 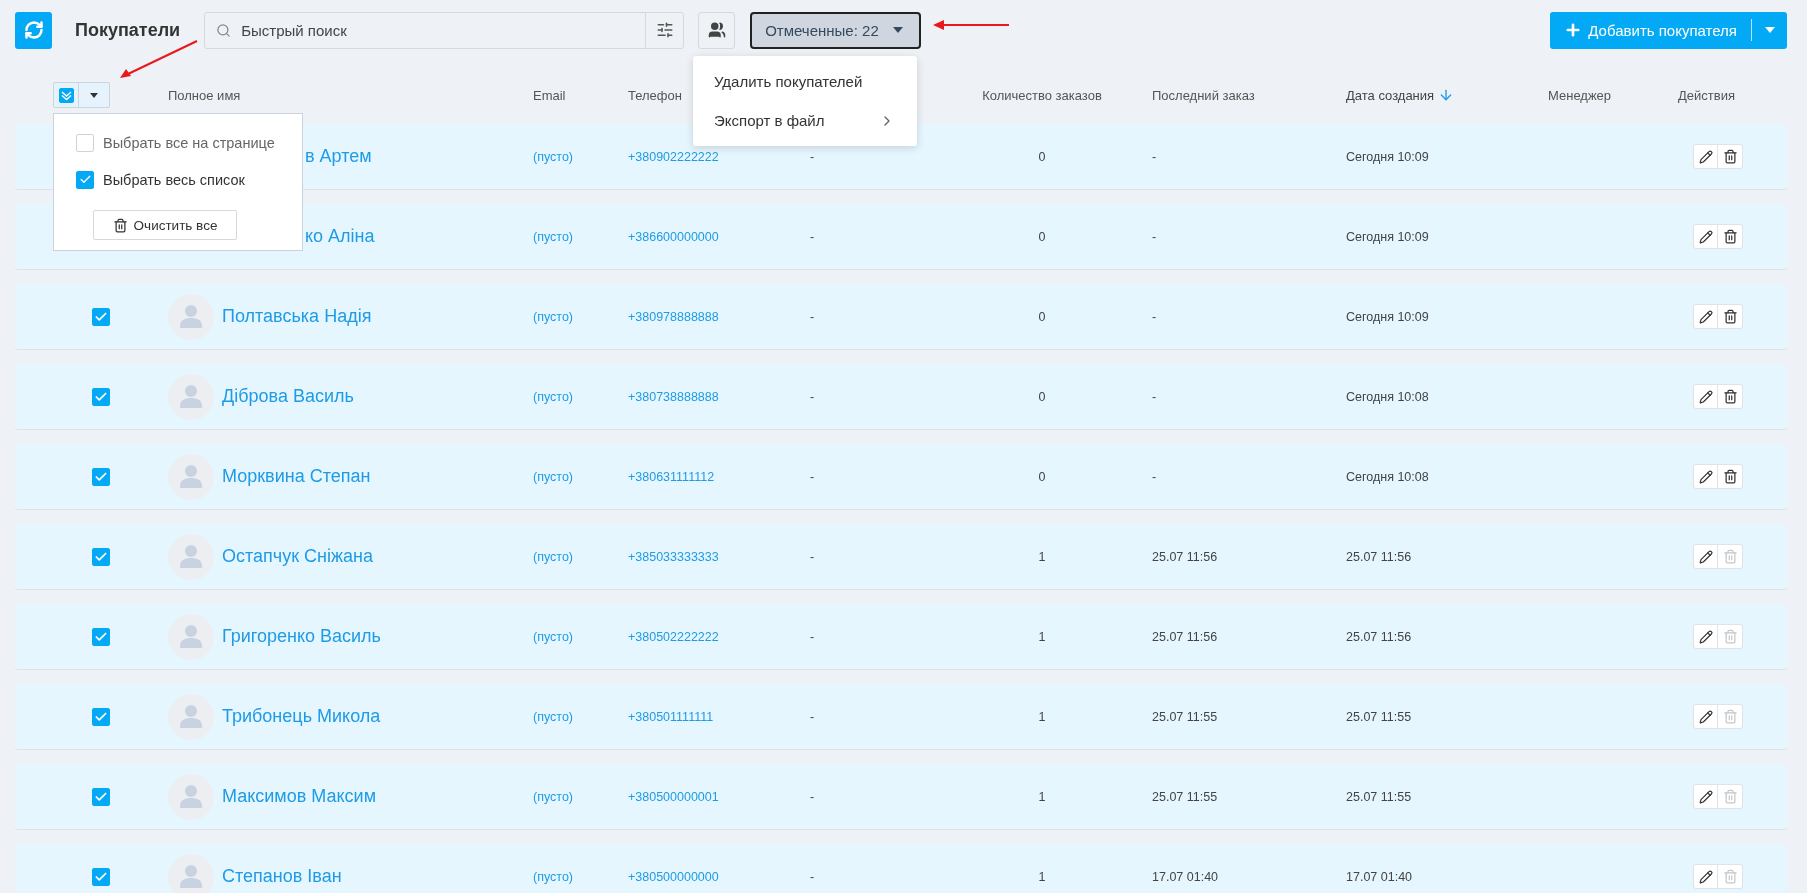 What do you see at coordinates (282, 876) in the screenshot?
I see `customer-name-link: Степанов Іван` at bounding box center [282, 876].